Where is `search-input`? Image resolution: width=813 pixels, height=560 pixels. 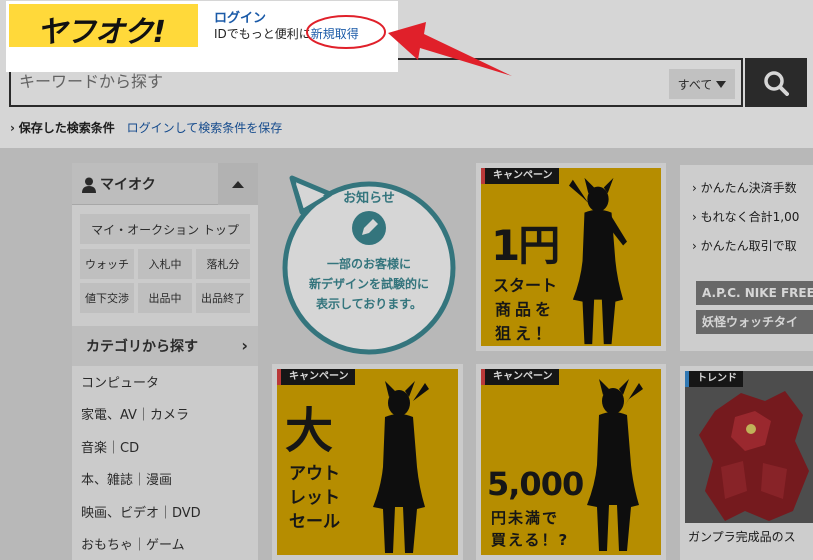
search-input is located at coordinates (319, 81).